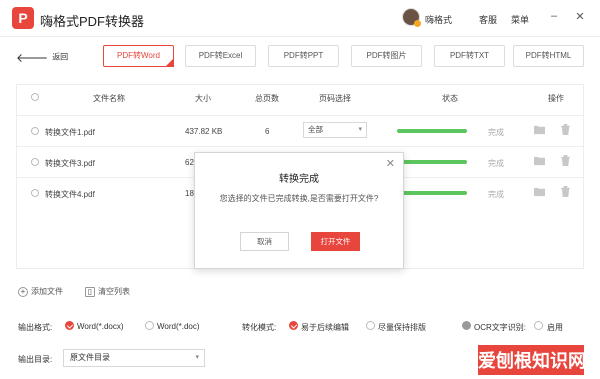 The height and width of the screenshot is (379, 600). I want to click on clear-list-label: 清空列表, so click(114, 291).